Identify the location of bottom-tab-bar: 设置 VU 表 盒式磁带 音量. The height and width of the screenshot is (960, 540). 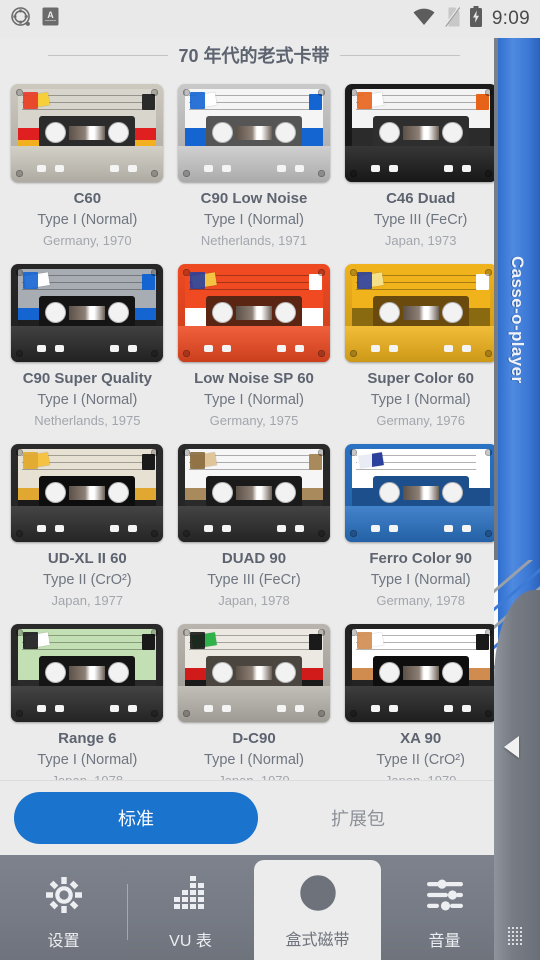
(254, 907).